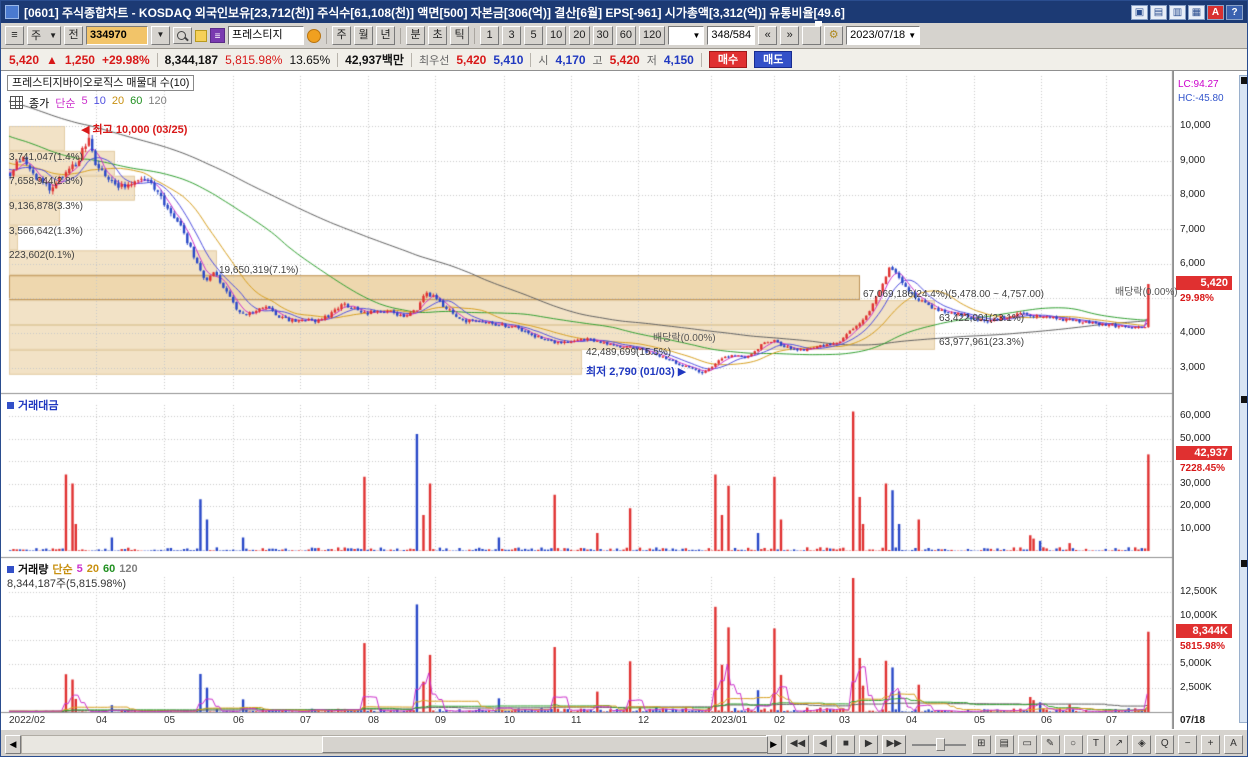 This screenshot has width=1248, height=757. I want to click on buy-button: 매수, so click(728, 59).